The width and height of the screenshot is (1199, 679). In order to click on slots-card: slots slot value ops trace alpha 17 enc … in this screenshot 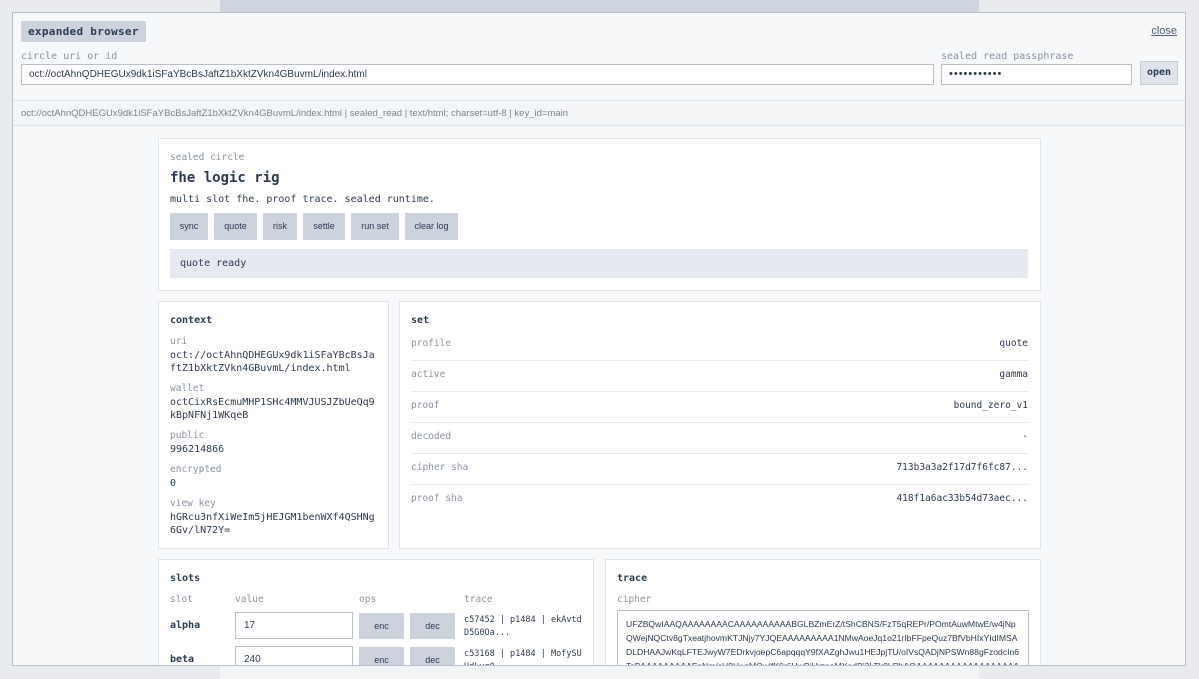, I will do `click(376, 612)`.